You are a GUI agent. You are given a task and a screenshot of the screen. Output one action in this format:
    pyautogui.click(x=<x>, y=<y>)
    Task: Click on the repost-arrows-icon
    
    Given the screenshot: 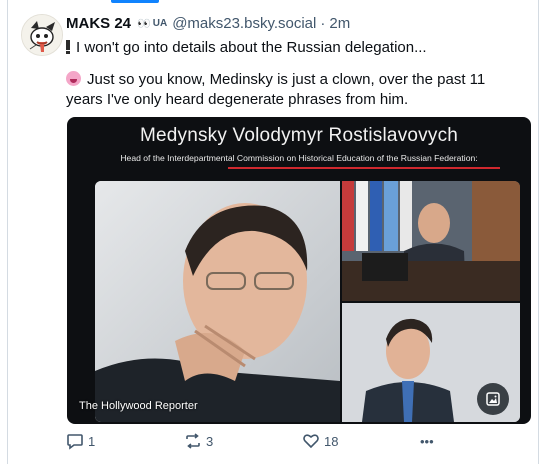 What is the action you would take?
    pyautogui.click(x=193, y=441)
    